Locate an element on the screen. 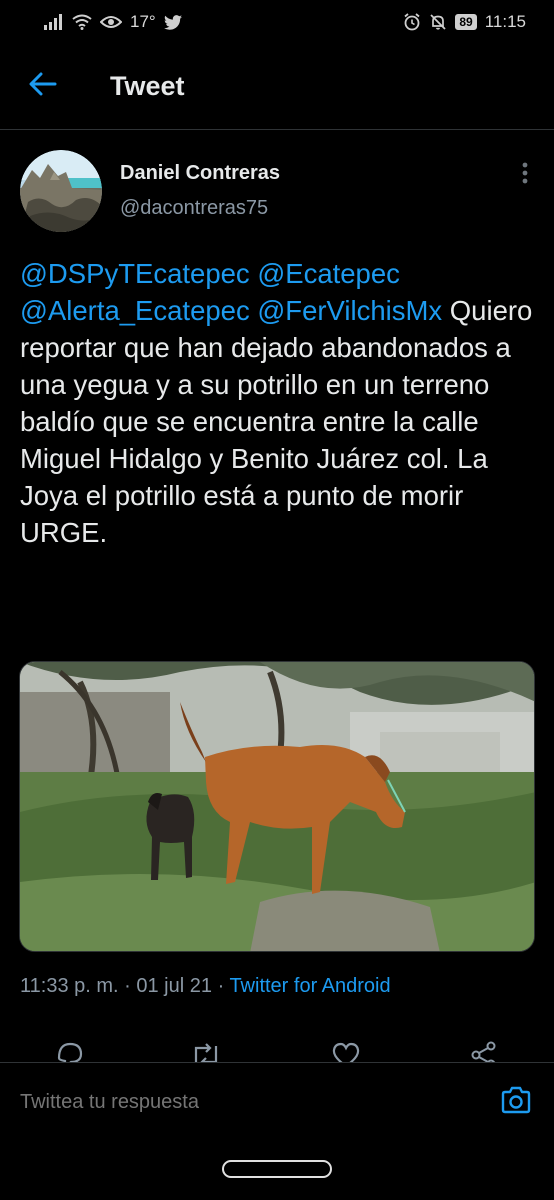  avatar is located at coordinates (61, 191).